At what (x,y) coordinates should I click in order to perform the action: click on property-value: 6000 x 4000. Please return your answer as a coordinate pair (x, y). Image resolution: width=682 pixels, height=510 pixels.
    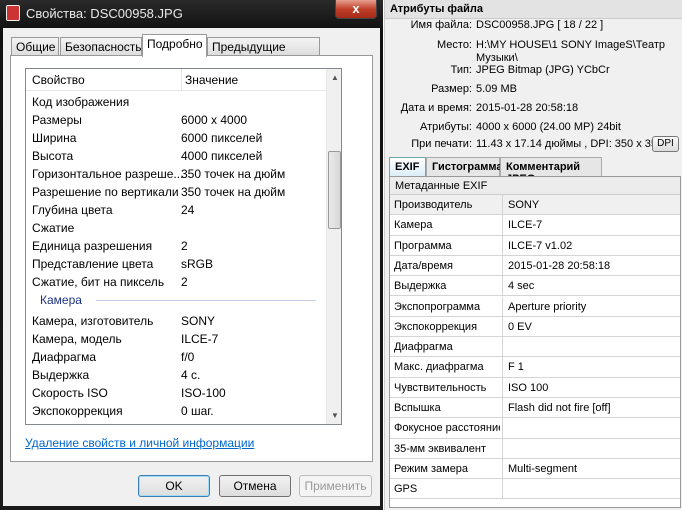
    Looking at the image, I should click on (214, 120).